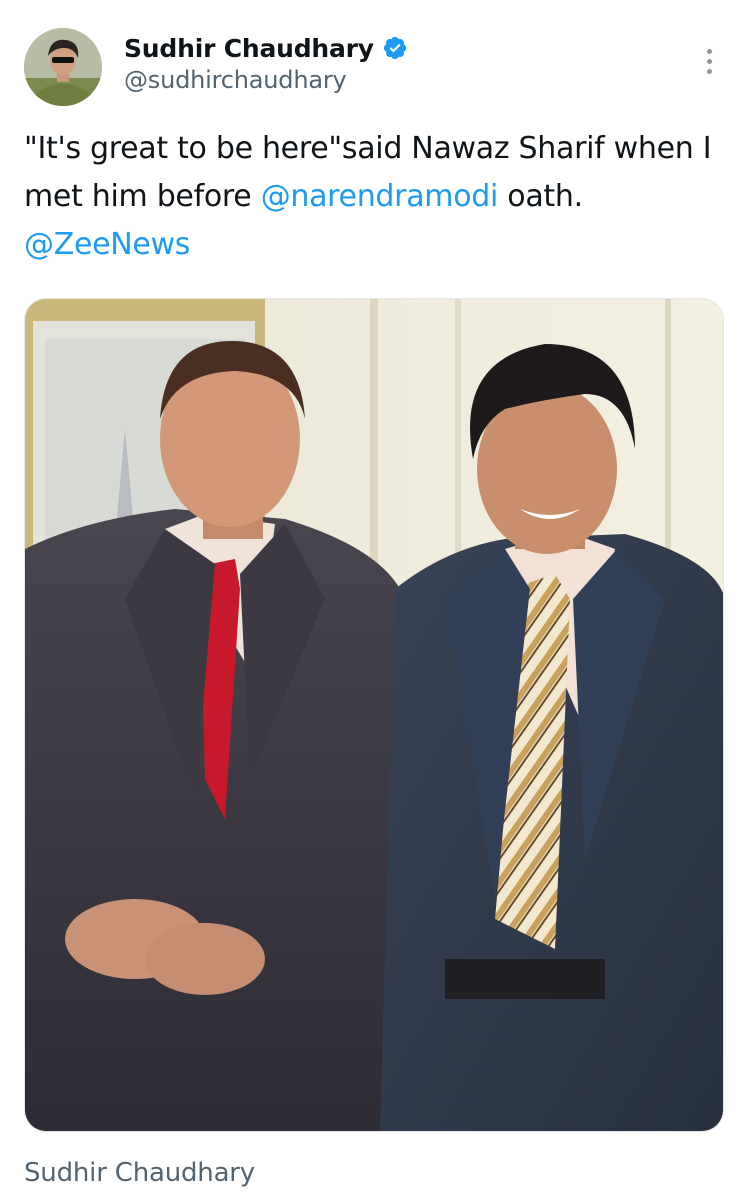 The width and height of the screenshot is (748, 1200). What do you see at coordinates (249, 48) in the screenshot?
I see `author-display-name: Sudhir Chaudhary` at bounding box center [249, 48].